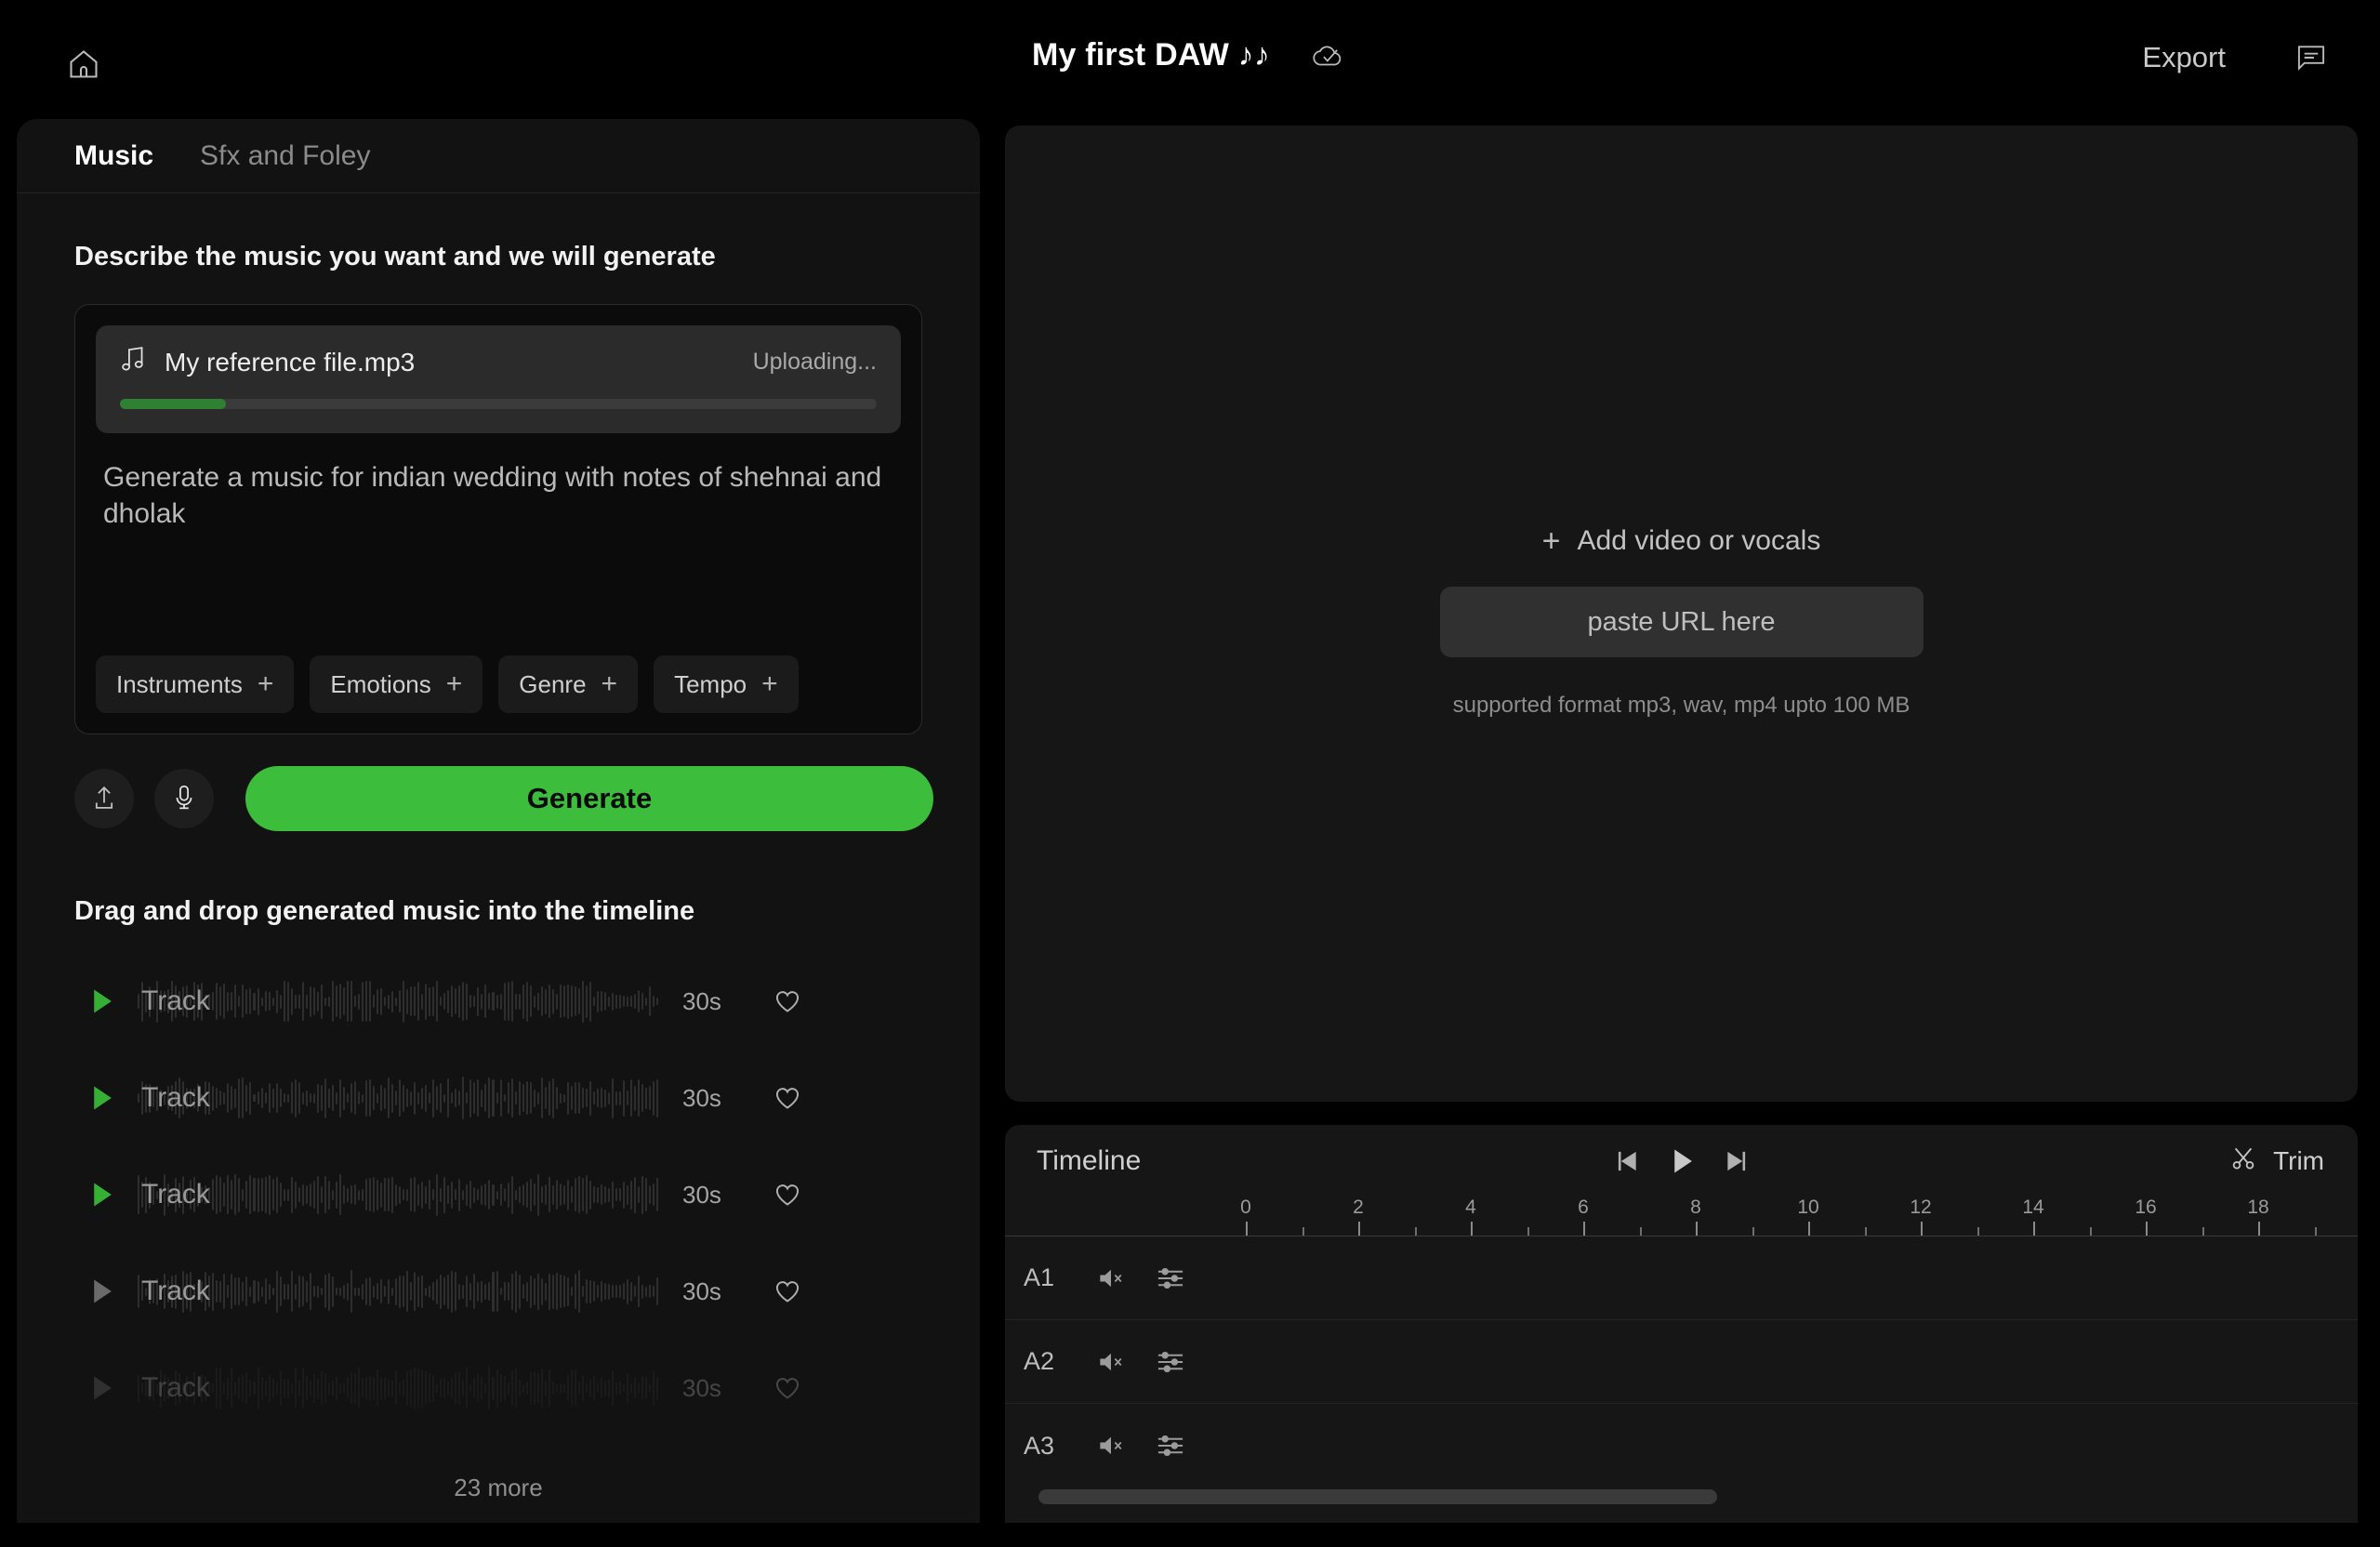 Image resolution: width=2380 pixels, height=1547 pixels. I want to click on chip-label: Tempo, so click(710, 683).